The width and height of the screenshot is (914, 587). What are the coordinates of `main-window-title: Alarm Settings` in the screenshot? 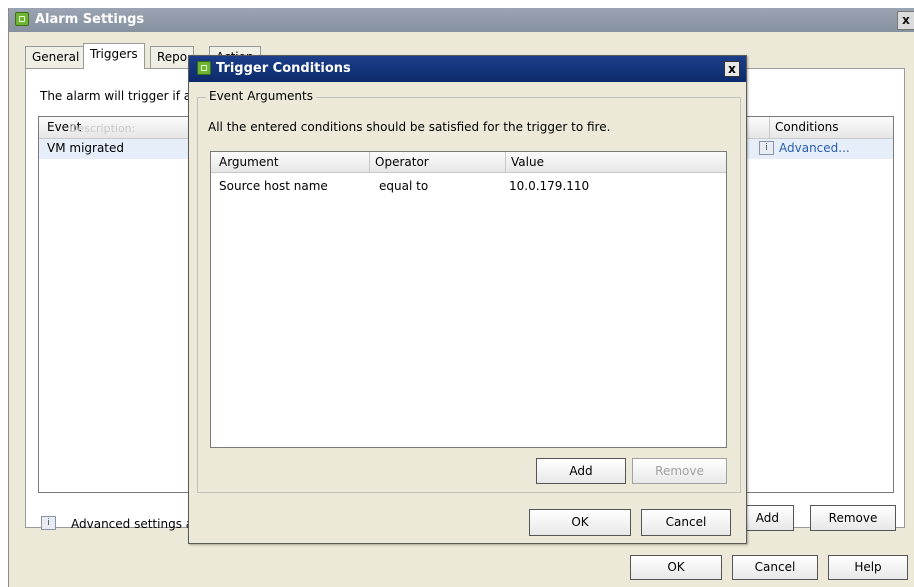 It's located at (90, 19).